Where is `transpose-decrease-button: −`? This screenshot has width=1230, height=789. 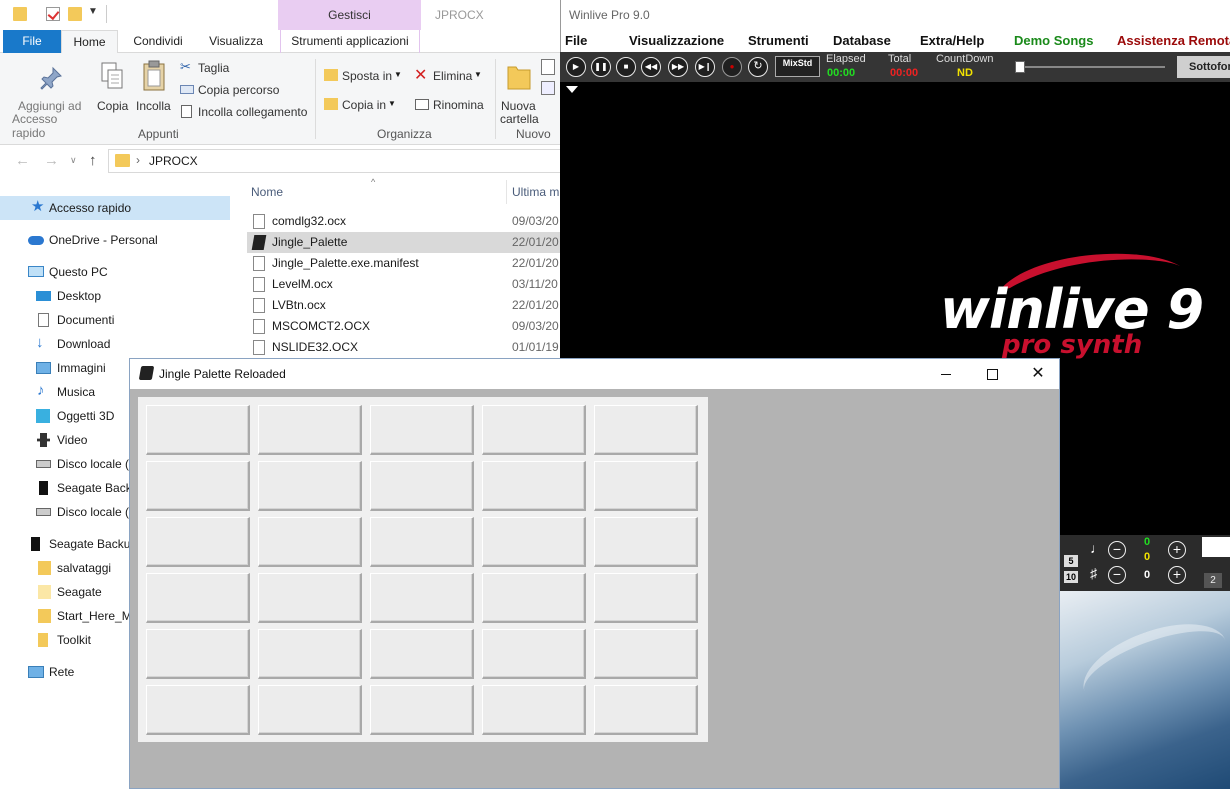
transpose-decrease-button: − is located at coordinates (1117, 575).